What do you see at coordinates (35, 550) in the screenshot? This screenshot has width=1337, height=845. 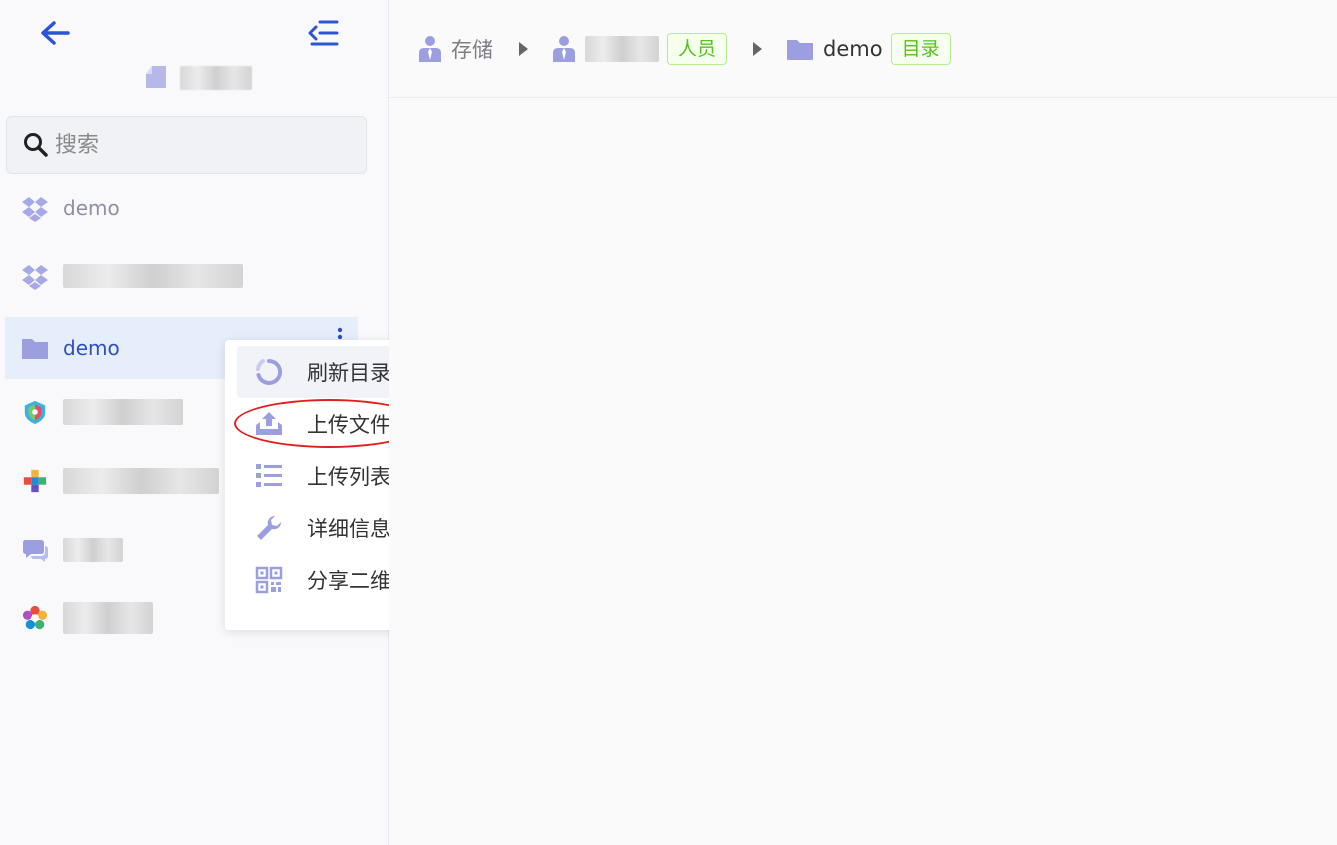 I see `chat-icon` at bounding box center [35, 550].